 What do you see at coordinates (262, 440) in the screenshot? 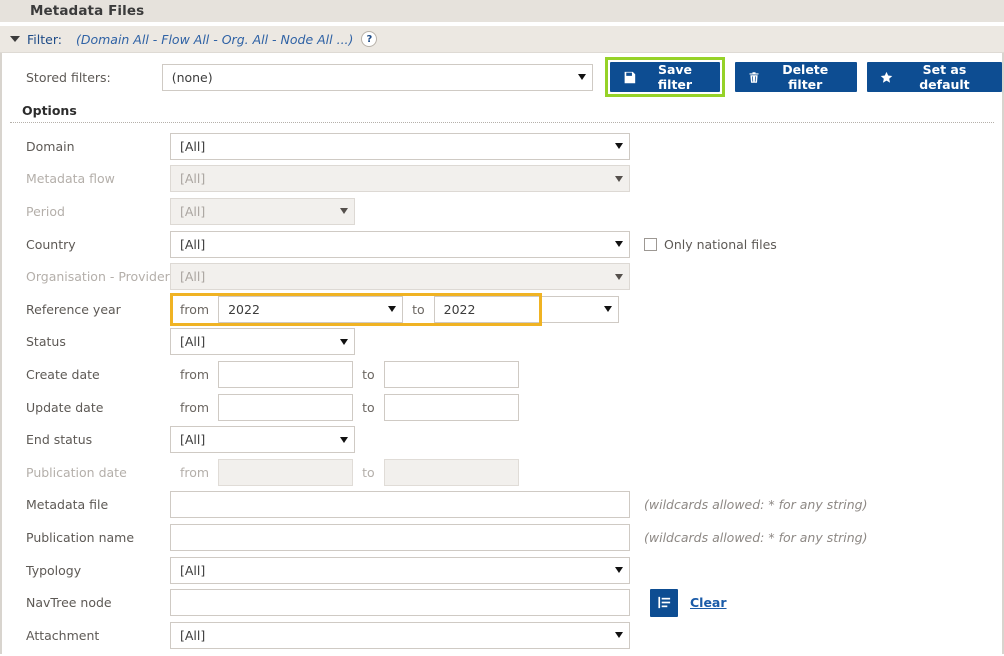
I see `end-status-select: [All]` at bounding box center [262, 440].